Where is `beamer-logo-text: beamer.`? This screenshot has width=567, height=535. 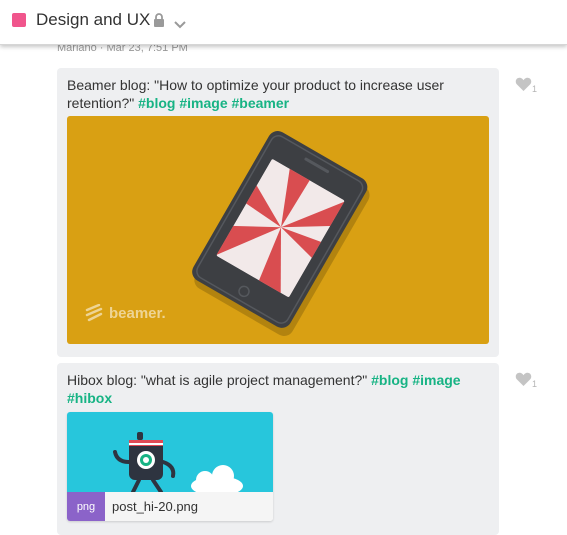 beamer-logo-text: beamer. is located at coordinates (137, 313).